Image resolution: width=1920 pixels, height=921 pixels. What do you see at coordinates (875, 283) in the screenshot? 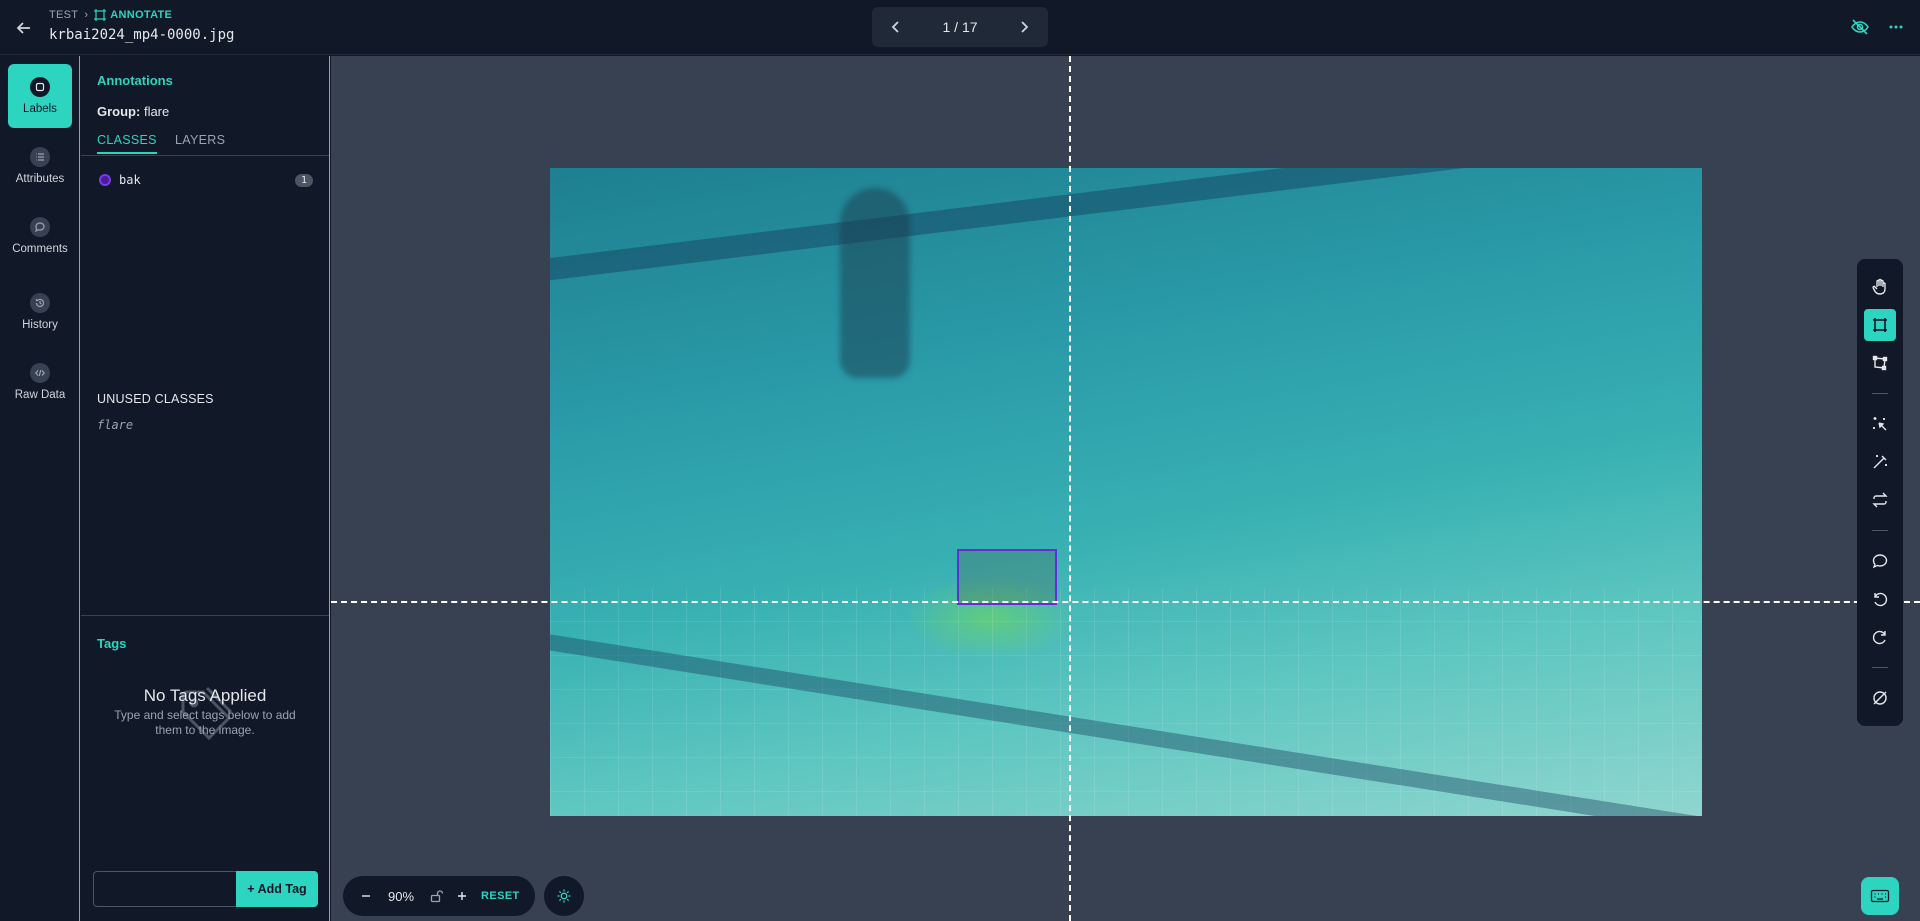
I see `swimmer-figure` at bounding box center [875, 283].